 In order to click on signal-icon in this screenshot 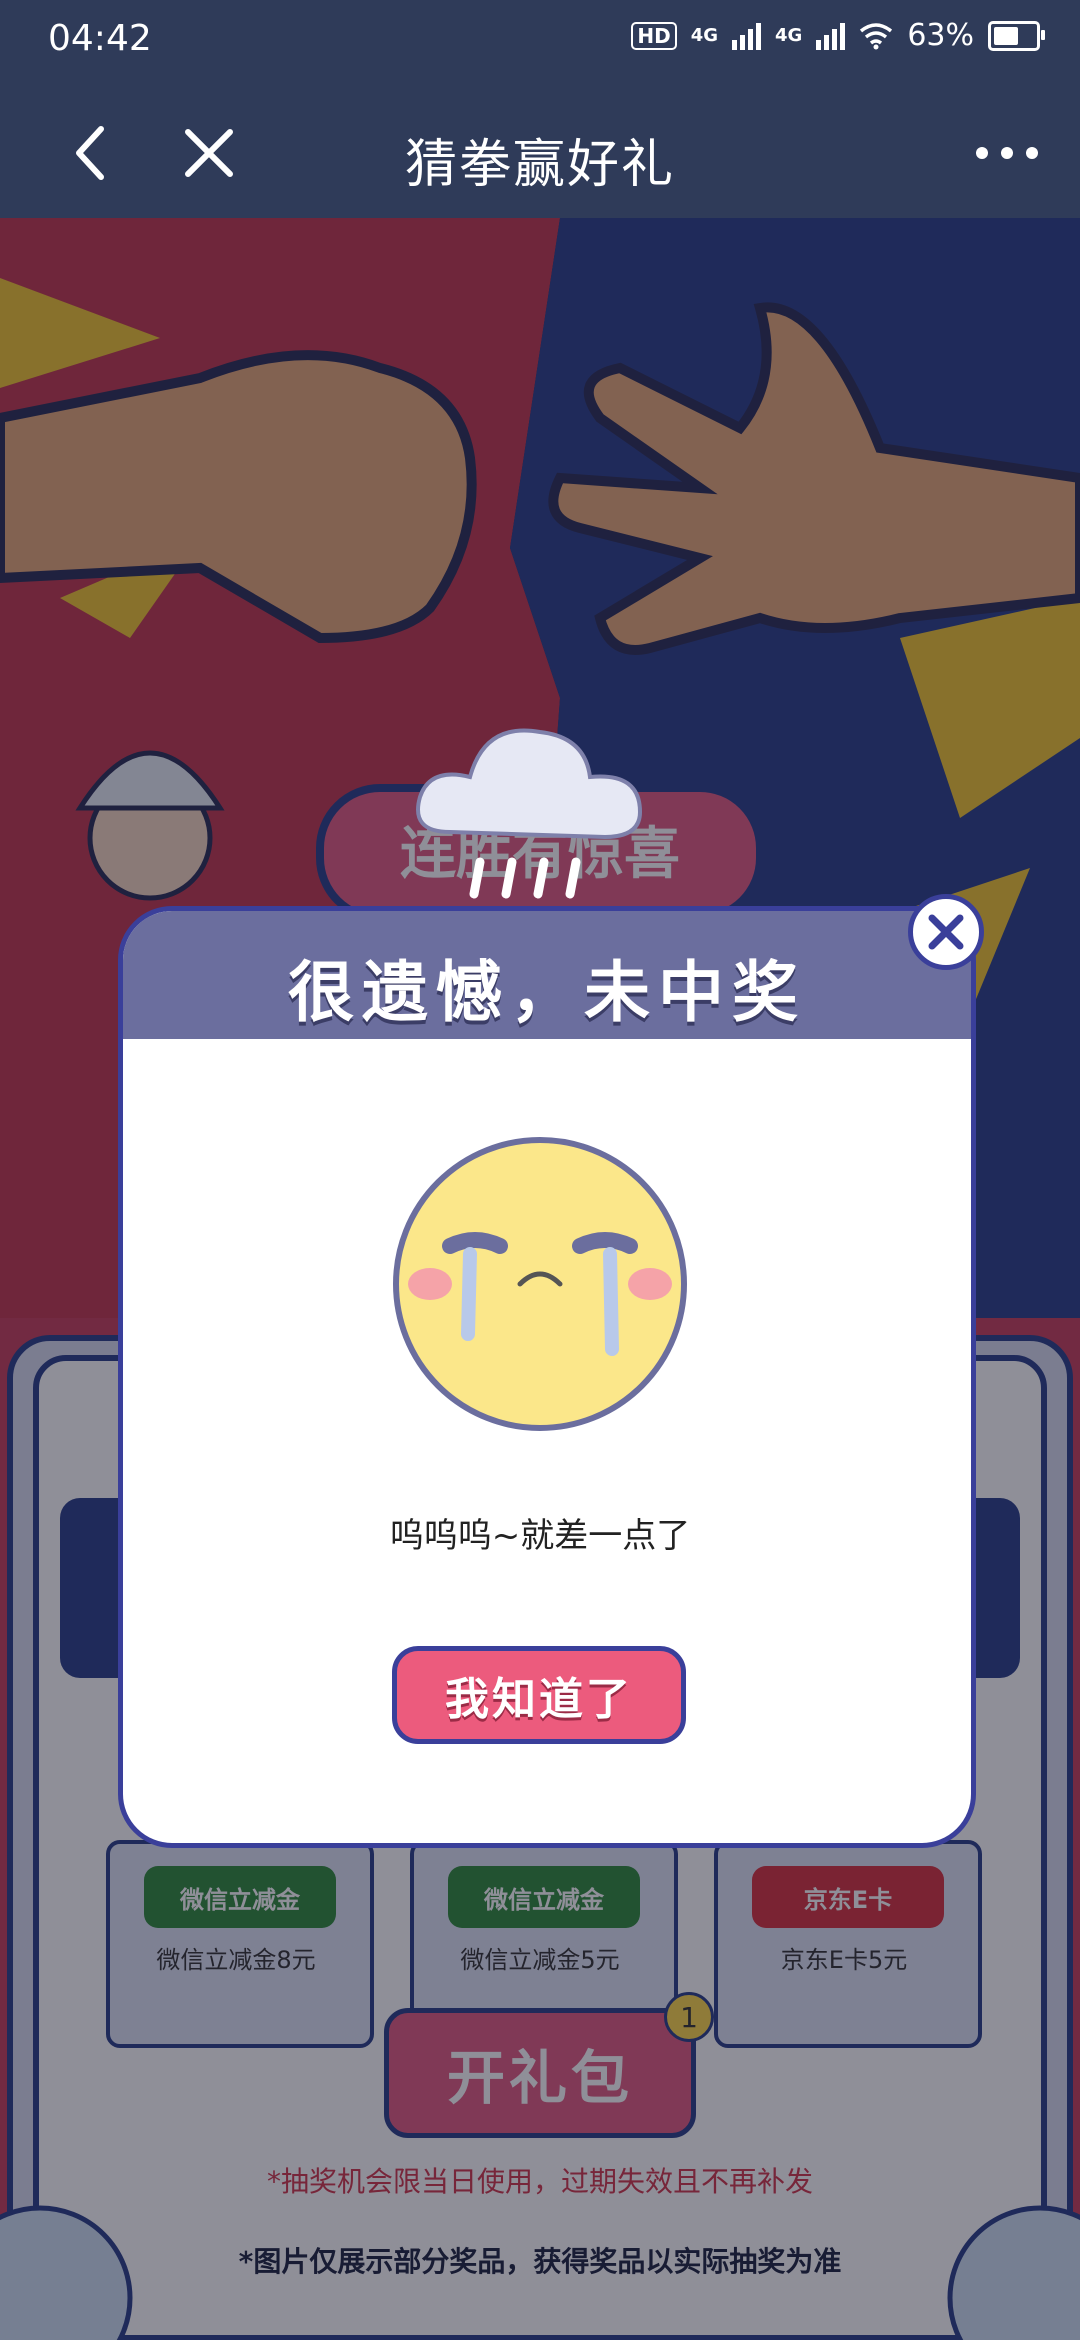, I will do `click(746, 36)`.